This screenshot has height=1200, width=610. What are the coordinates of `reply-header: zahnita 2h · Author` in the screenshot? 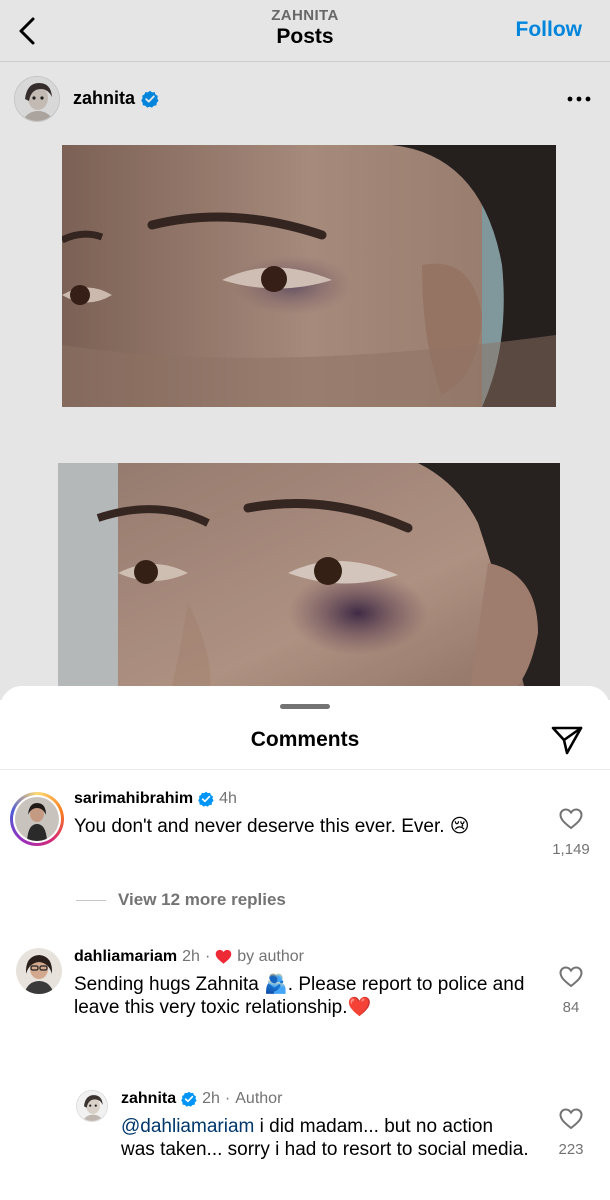 It's located at (201, 1099).